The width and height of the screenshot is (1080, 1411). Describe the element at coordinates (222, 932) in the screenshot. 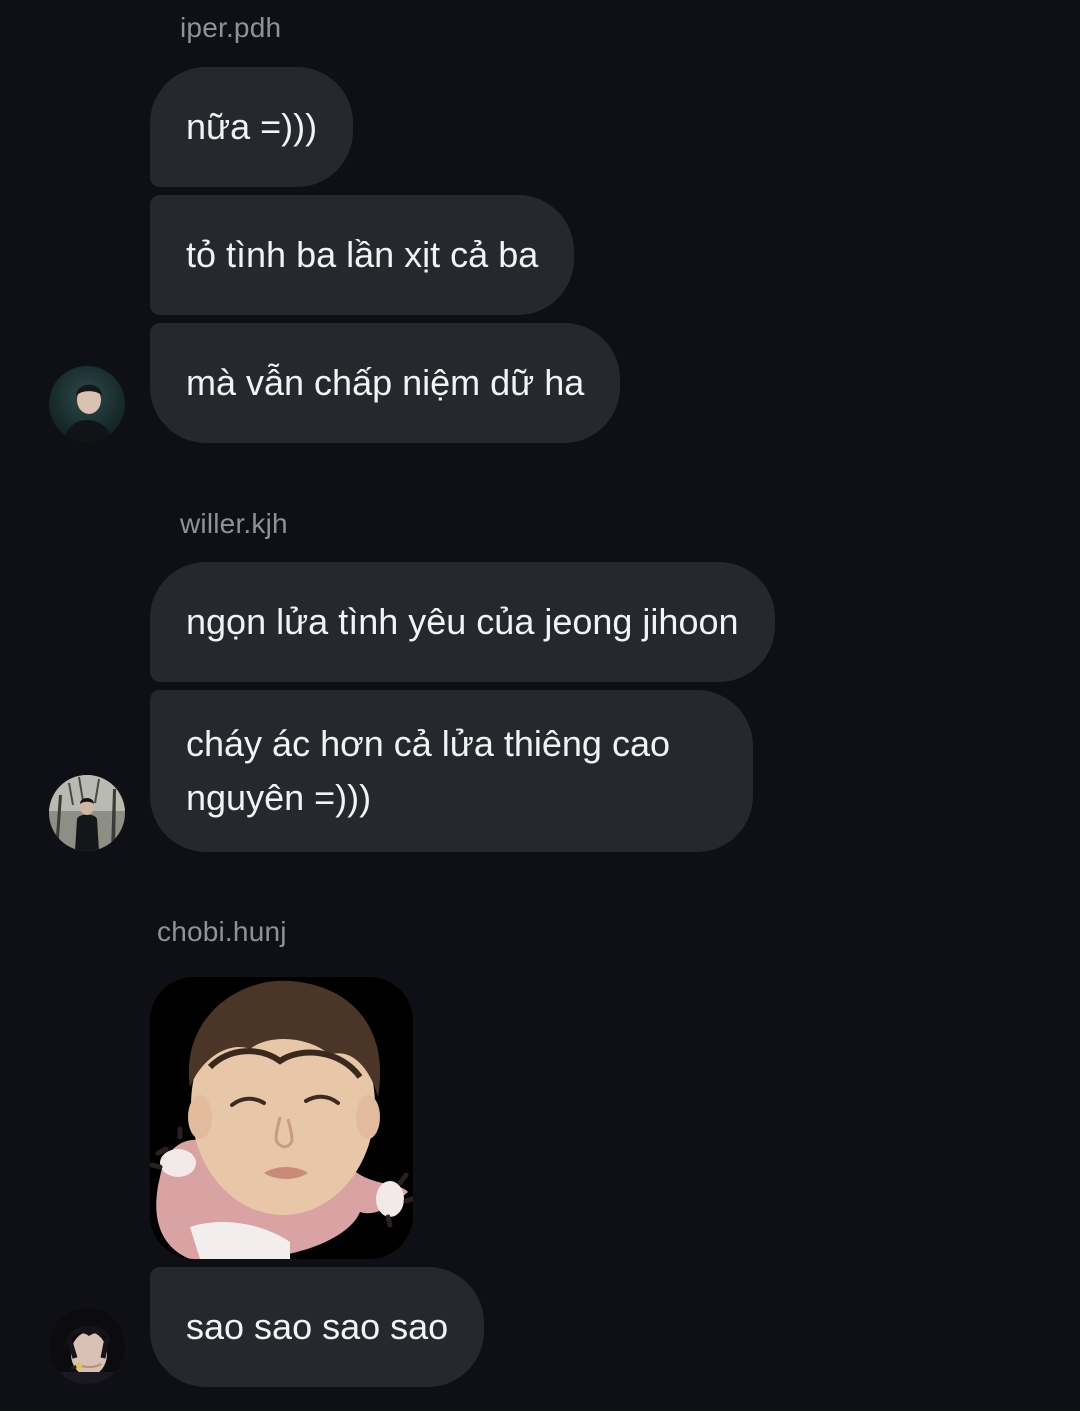

I see `sender-username: chobi.hunj` at that location.